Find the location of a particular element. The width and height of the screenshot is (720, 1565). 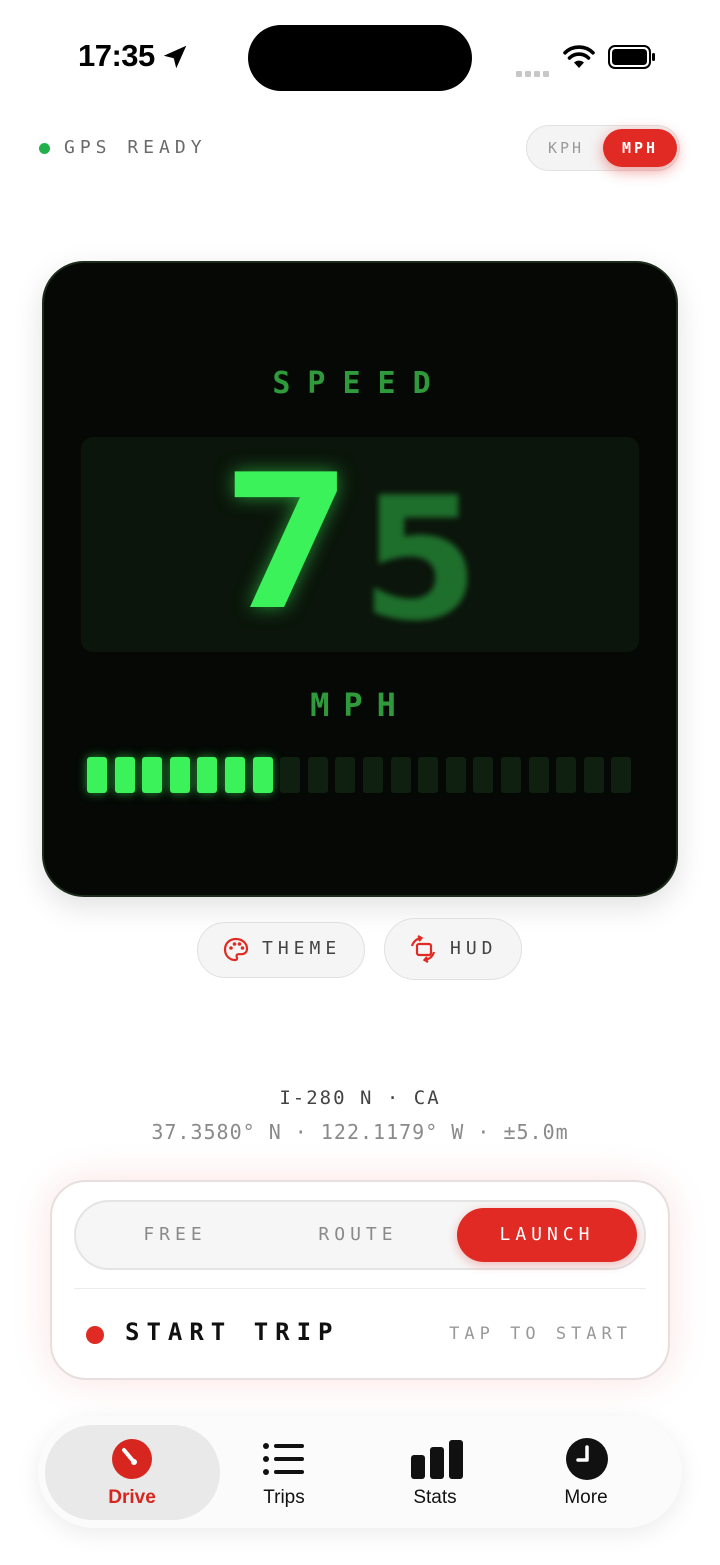

gps-coordinates: 37.3580° N · 122.1179° W · ±5.0m is located at coordinates (360, 1132).